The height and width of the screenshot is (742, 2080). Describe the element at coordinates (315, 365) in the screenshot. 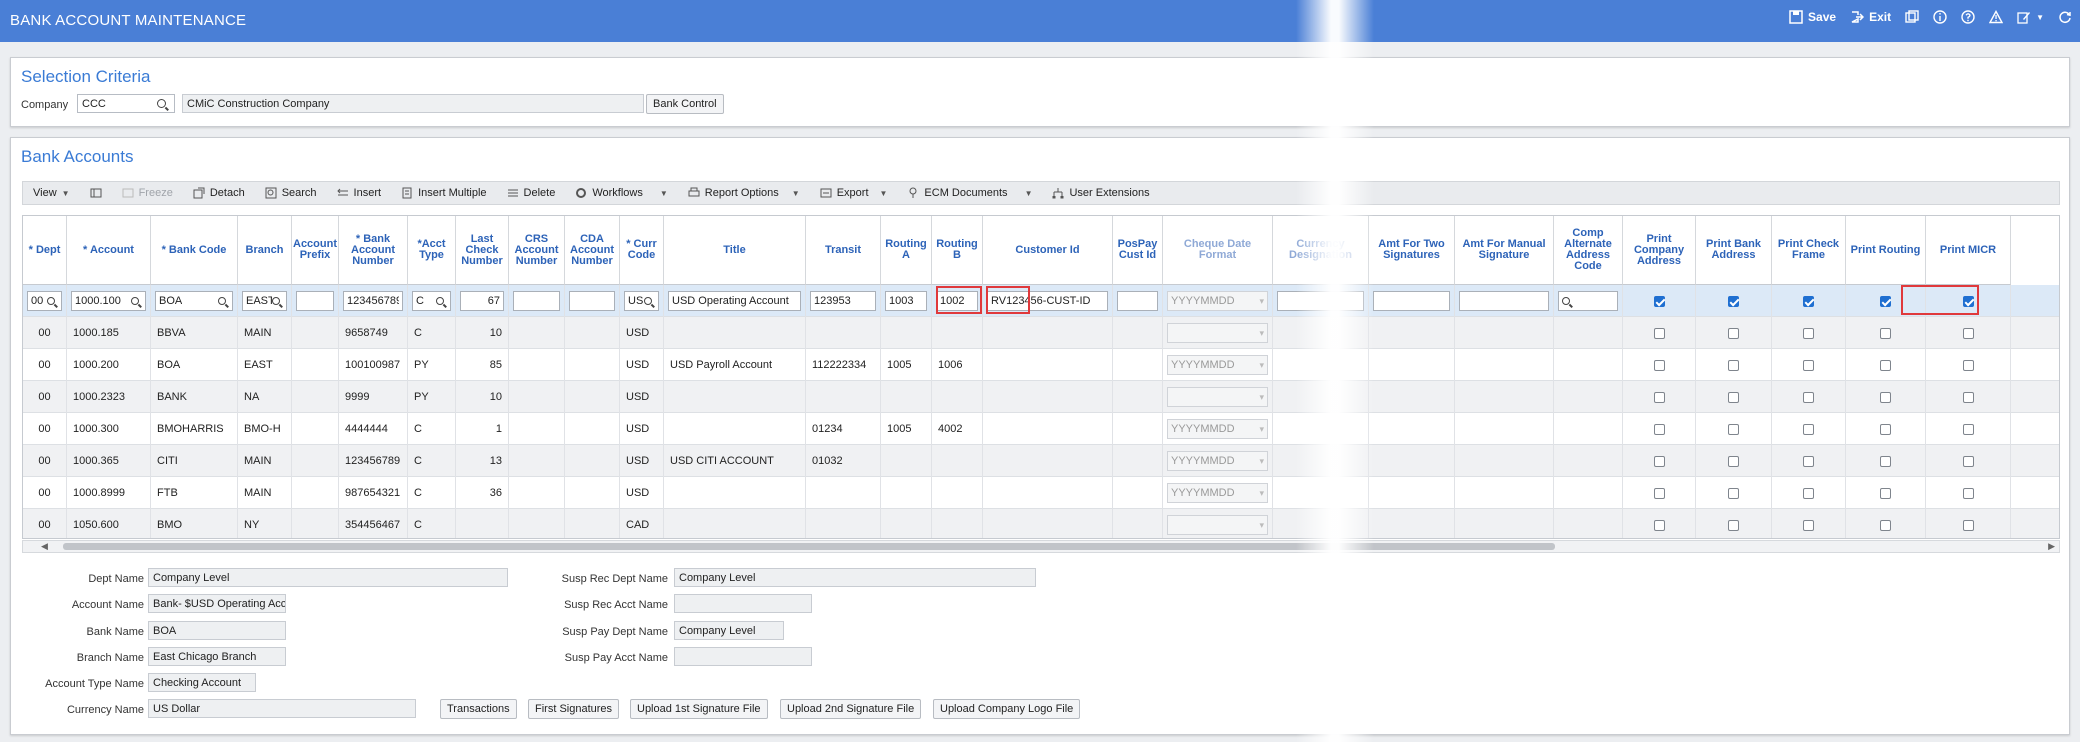

I see `cell-account-prefix` at that location.